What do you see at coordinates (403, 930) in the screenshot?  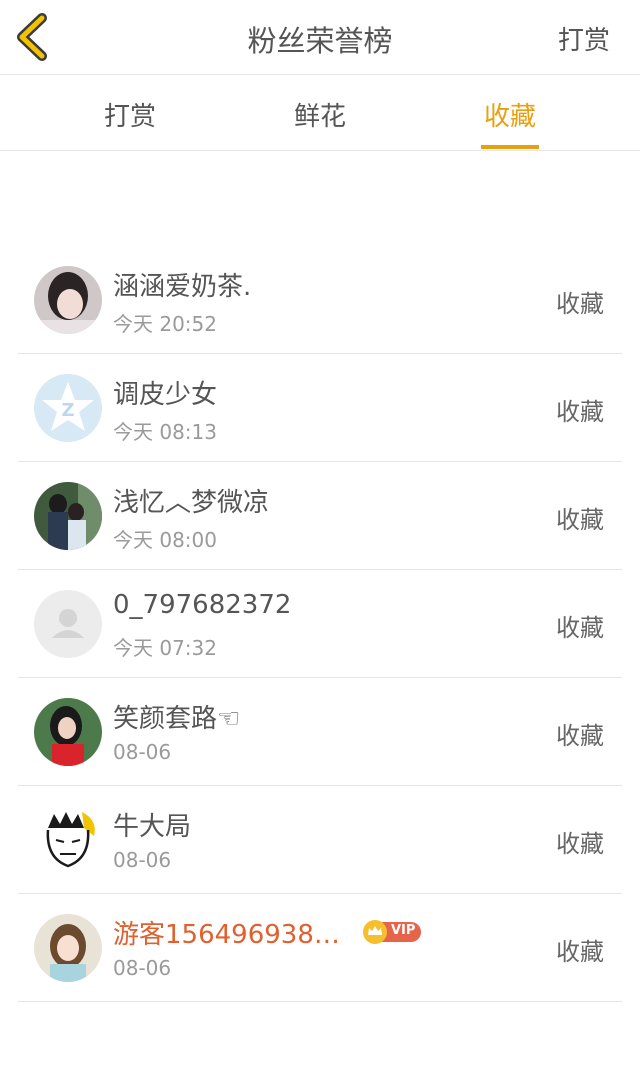 I see `vip-label: VIP` at bounding box center [403, 930].